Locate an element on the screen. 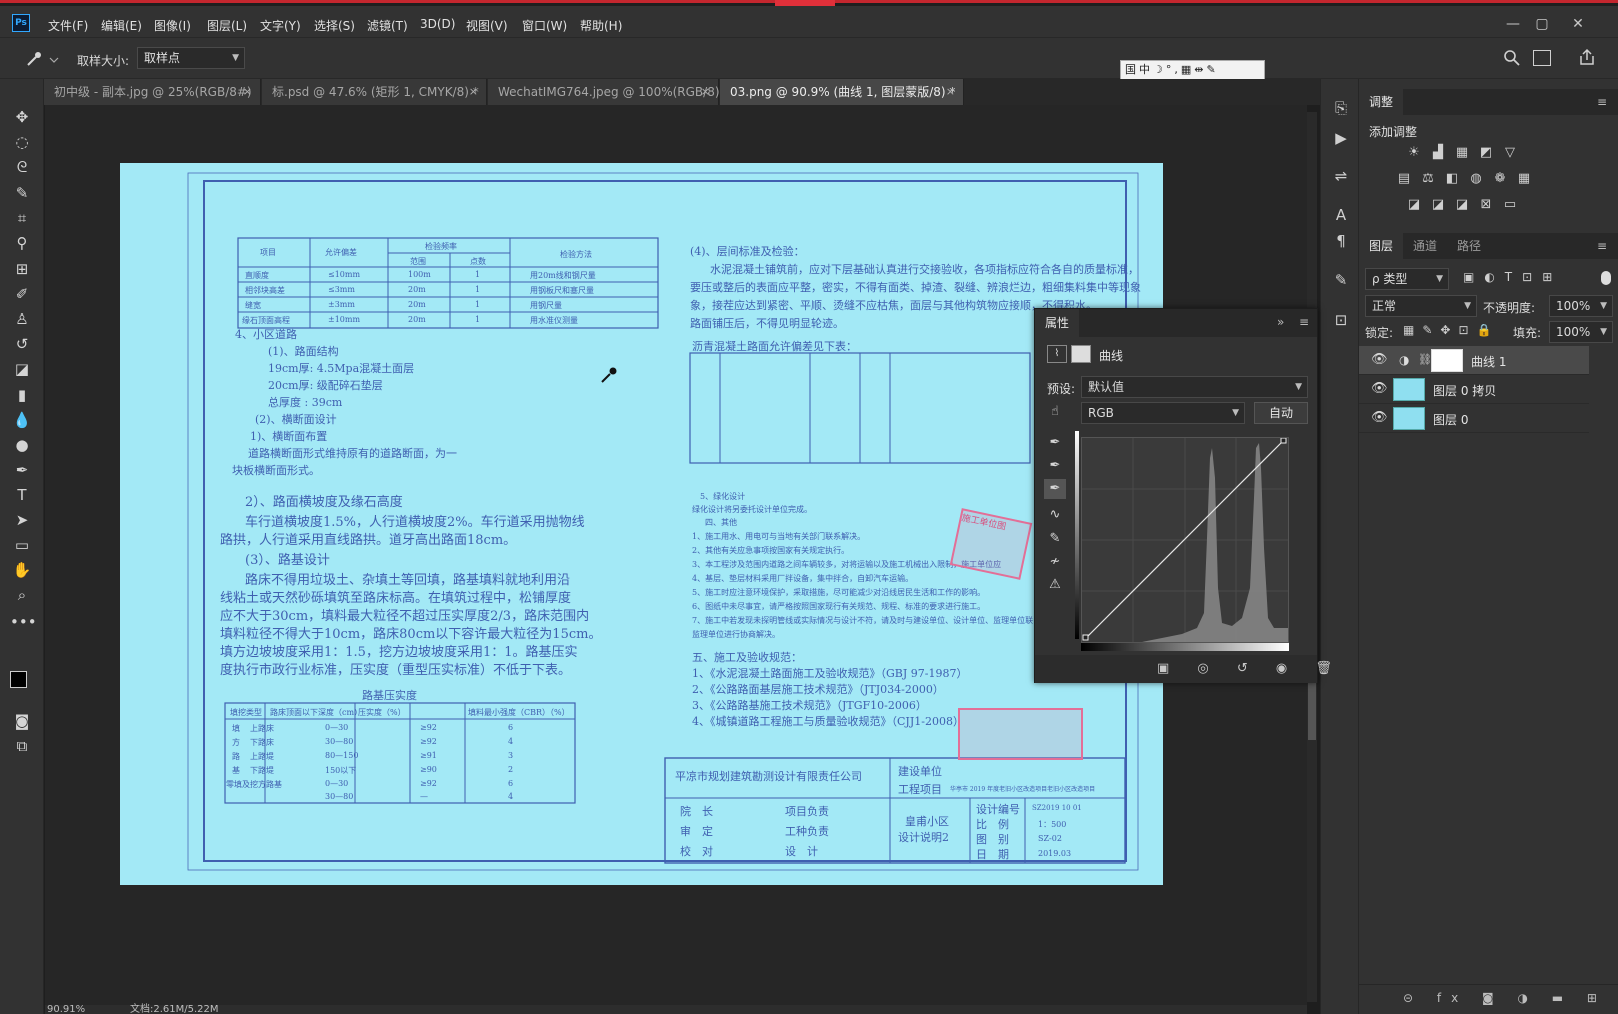 Image resolution: width=1618 pixels, height=1014 pixels. clipping-warning-icon: ⚠ is located at coordinates (1055, 585).